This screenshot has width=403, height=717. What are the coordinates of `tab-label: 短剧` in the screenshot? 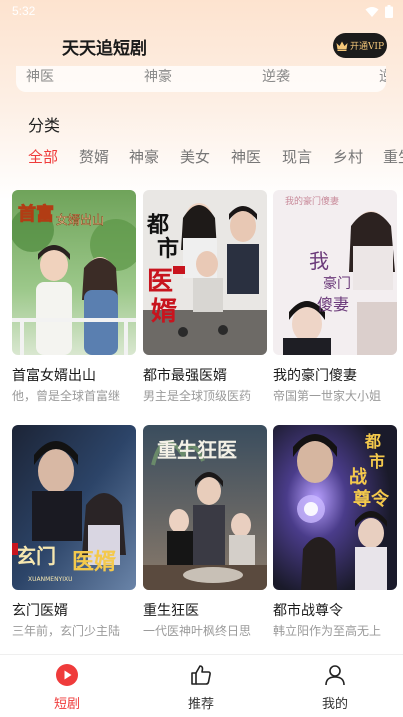 It's located at (66, 704).